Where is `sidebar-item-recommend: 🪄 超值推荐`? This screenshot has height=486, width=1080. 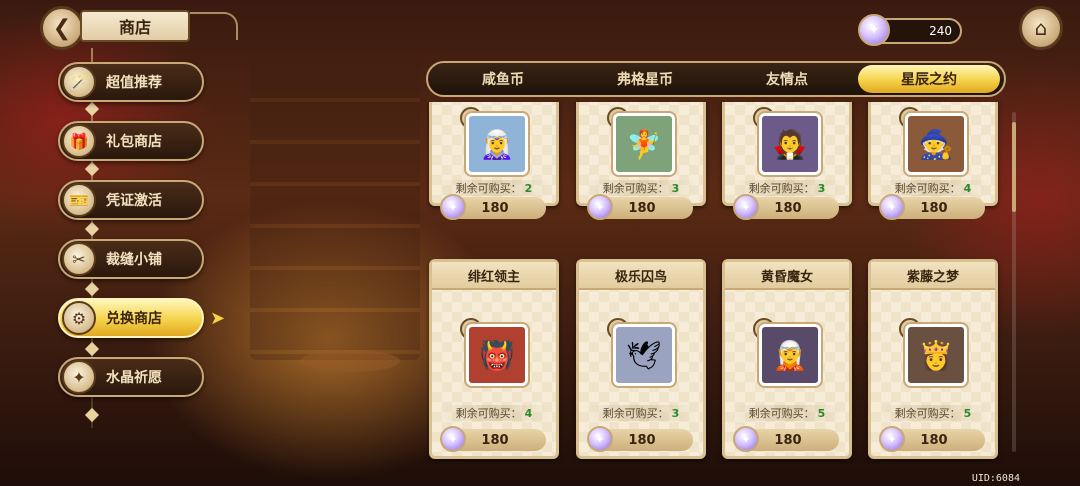 sidebar-item-recommend: 🪄 超值推荐 is located at coordinates (131, 82).